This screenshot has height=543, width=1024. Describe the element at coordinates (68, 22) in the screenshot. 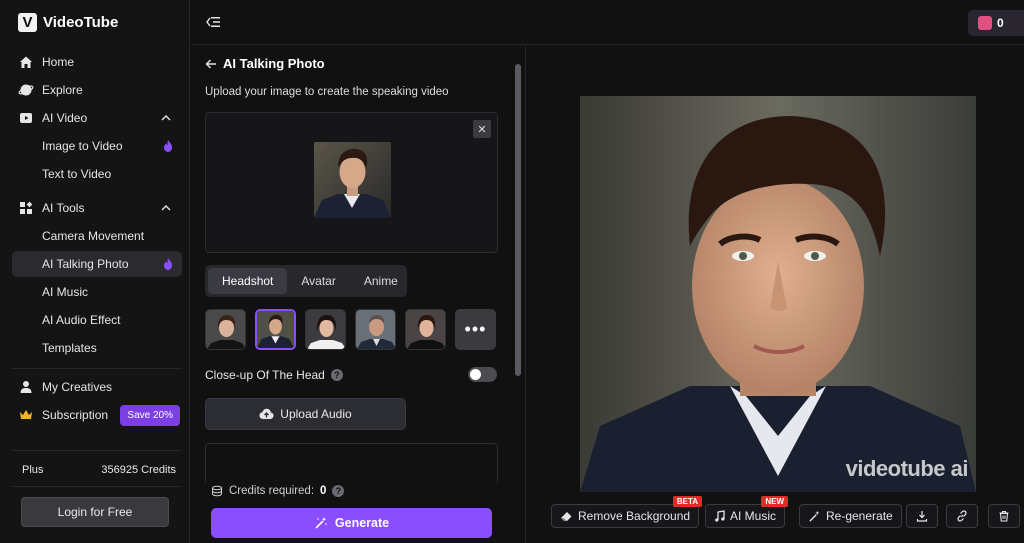

I see `brand: V VideoTube` at that location.